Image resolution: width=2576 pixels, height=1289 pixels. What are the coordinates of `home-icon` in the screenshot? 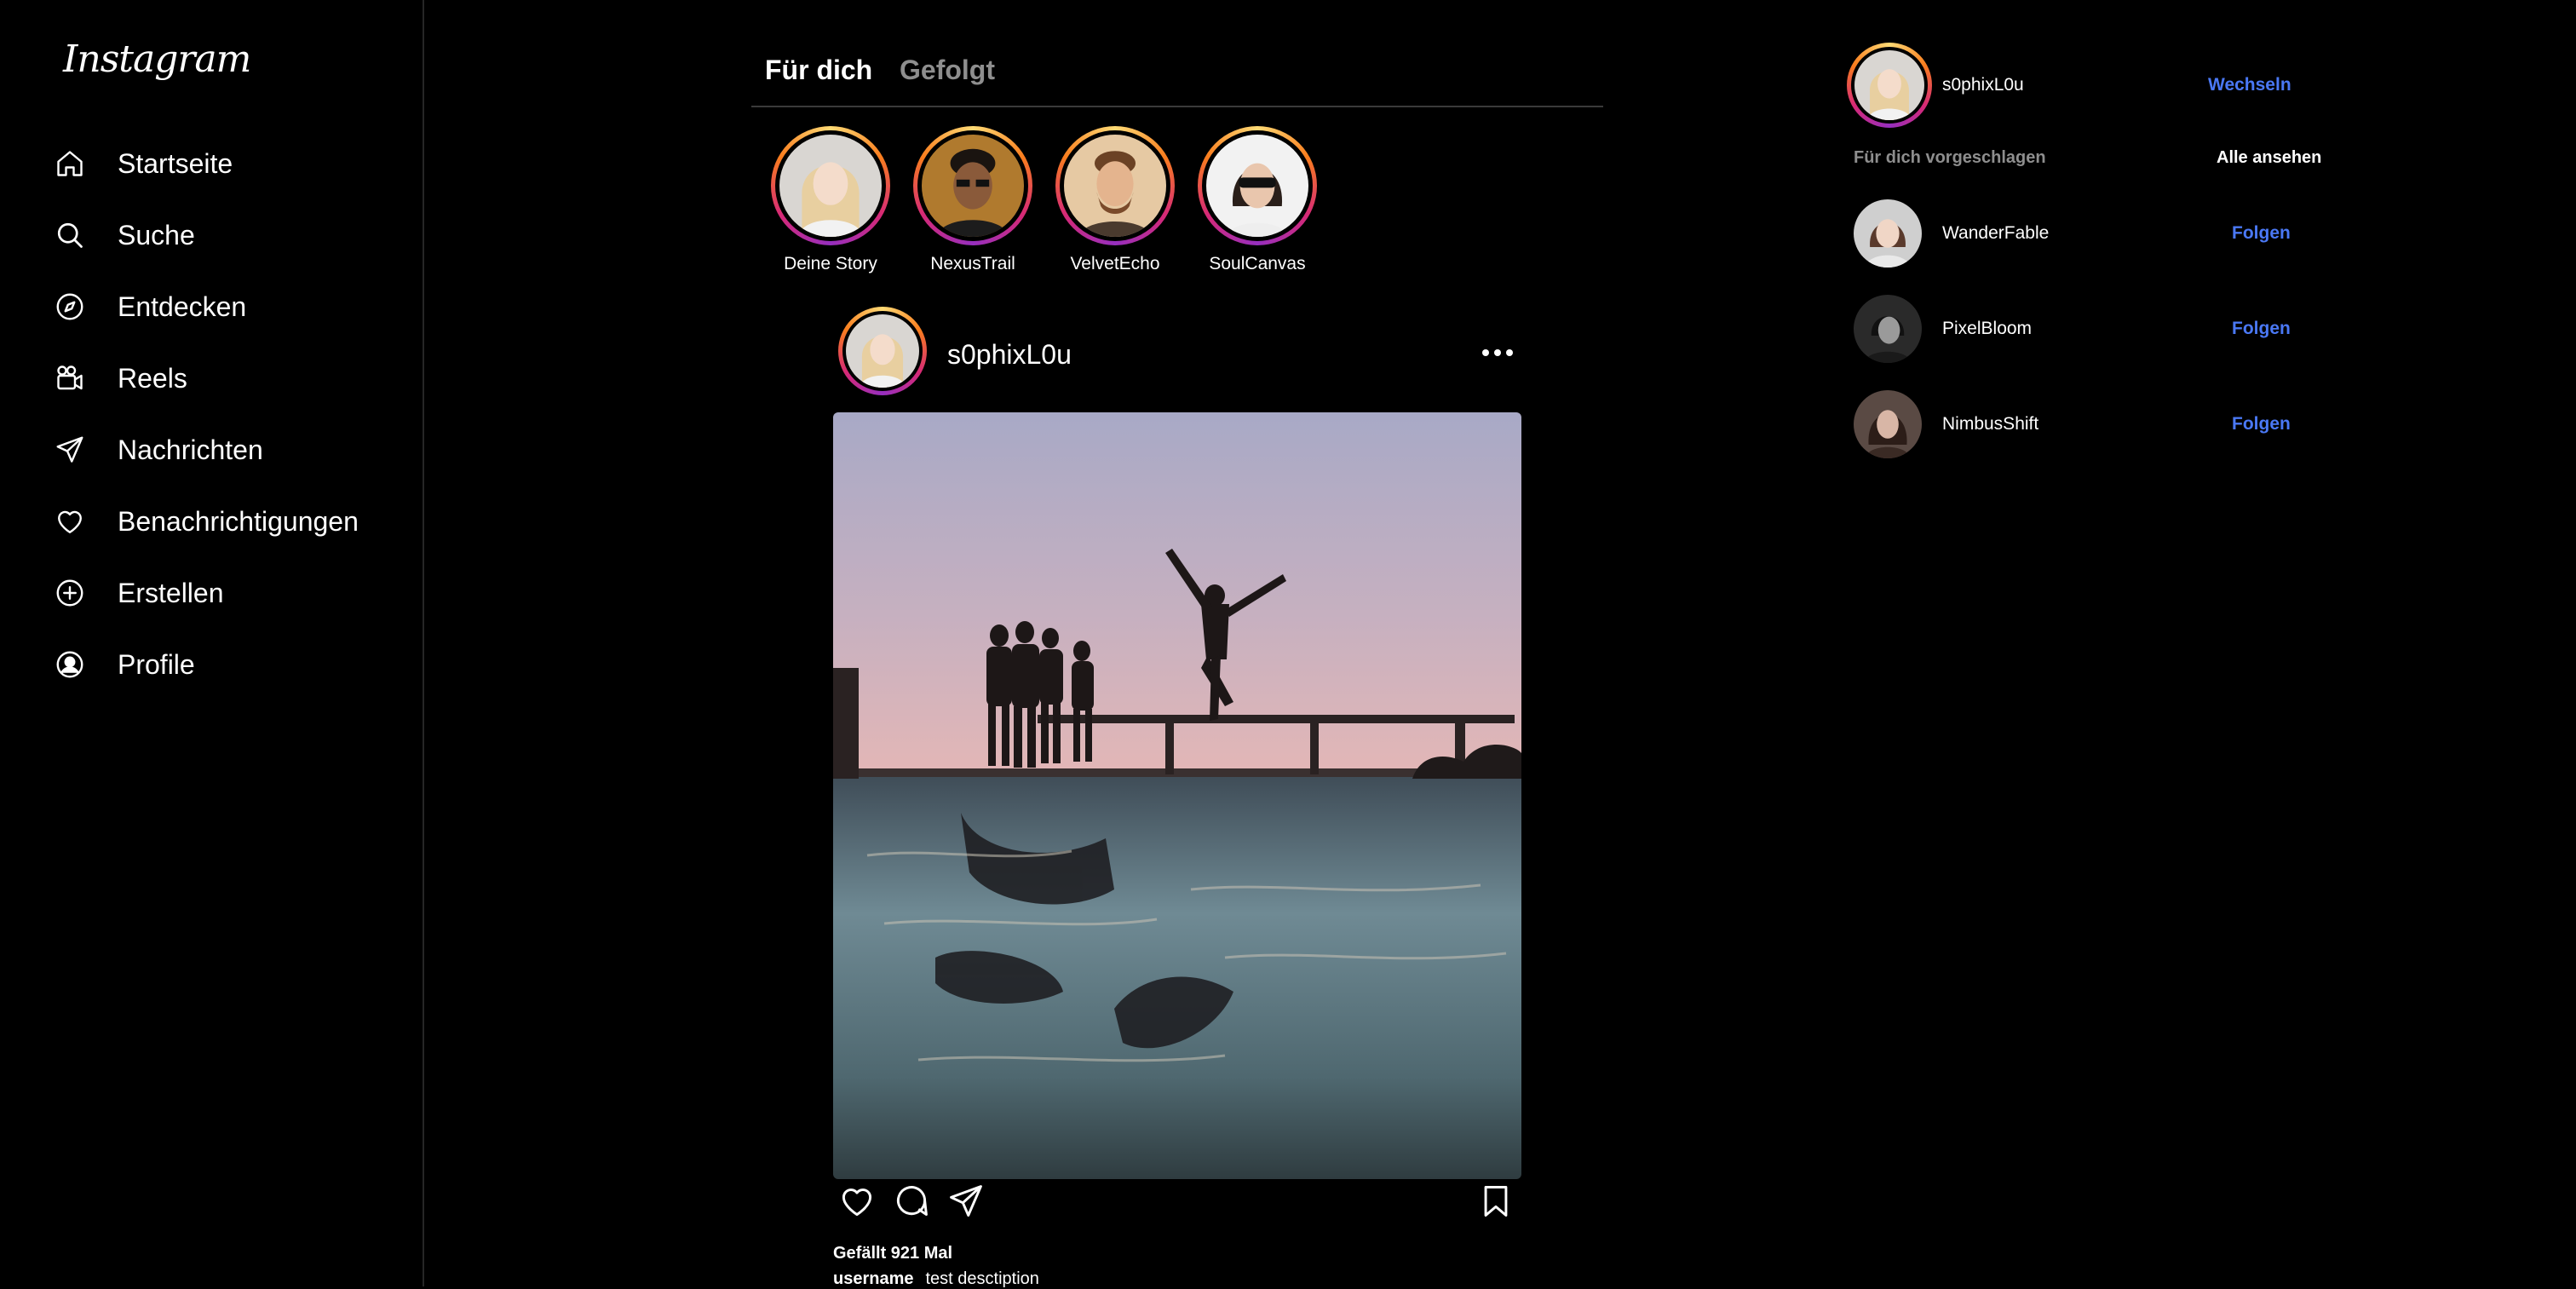 It's located at (70, 163).